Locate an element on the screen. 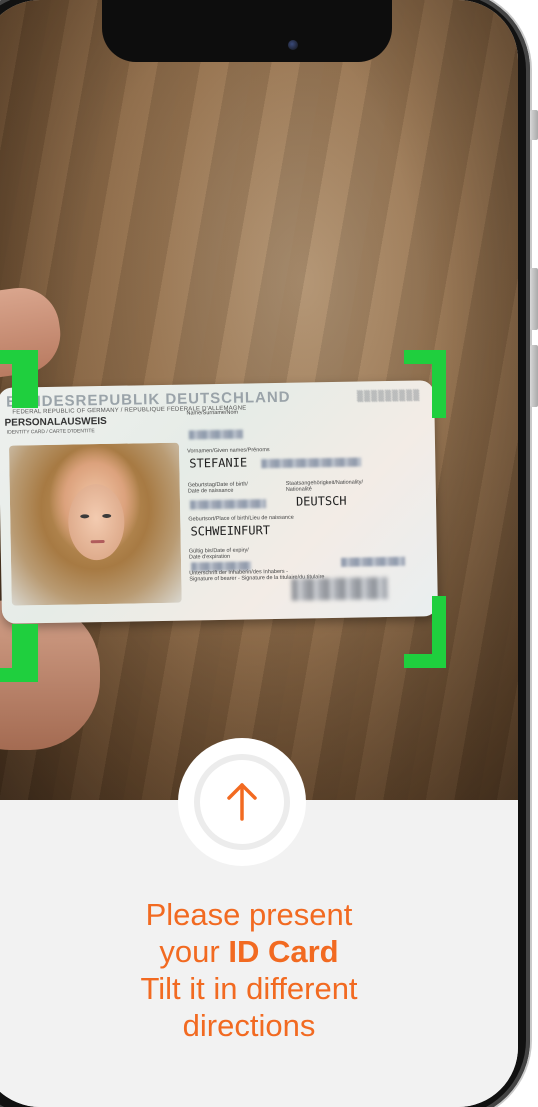 The height and width of the screenshot is (1107, 538). instruction-line-1: Please present is located at coordinates (249, 914).